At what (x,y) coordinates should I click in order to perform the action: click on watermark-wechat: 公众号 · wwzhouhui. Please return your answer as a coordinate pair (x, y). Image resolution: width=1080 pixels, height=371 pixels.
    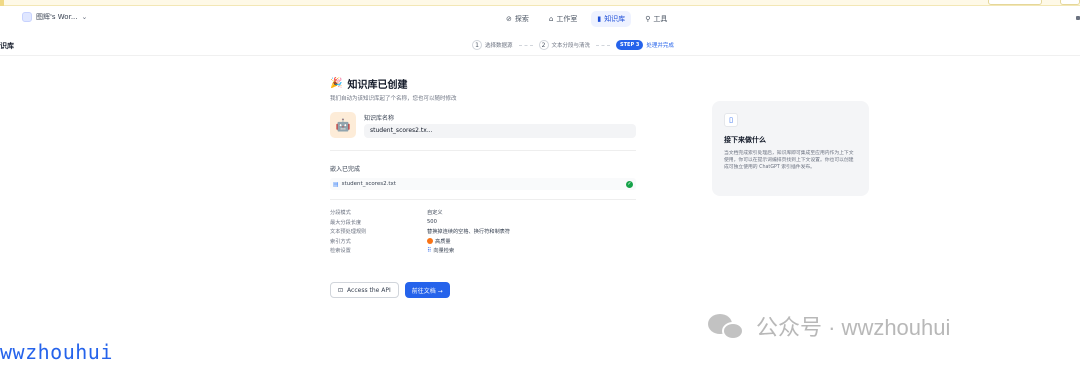
    Looking at the image, I should click on (829, 326).